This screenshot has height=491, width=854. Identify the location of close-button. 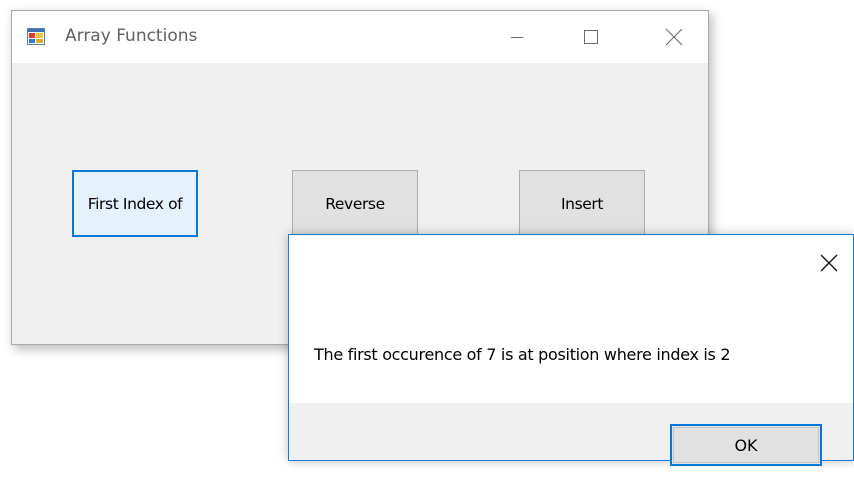
(674, 37).